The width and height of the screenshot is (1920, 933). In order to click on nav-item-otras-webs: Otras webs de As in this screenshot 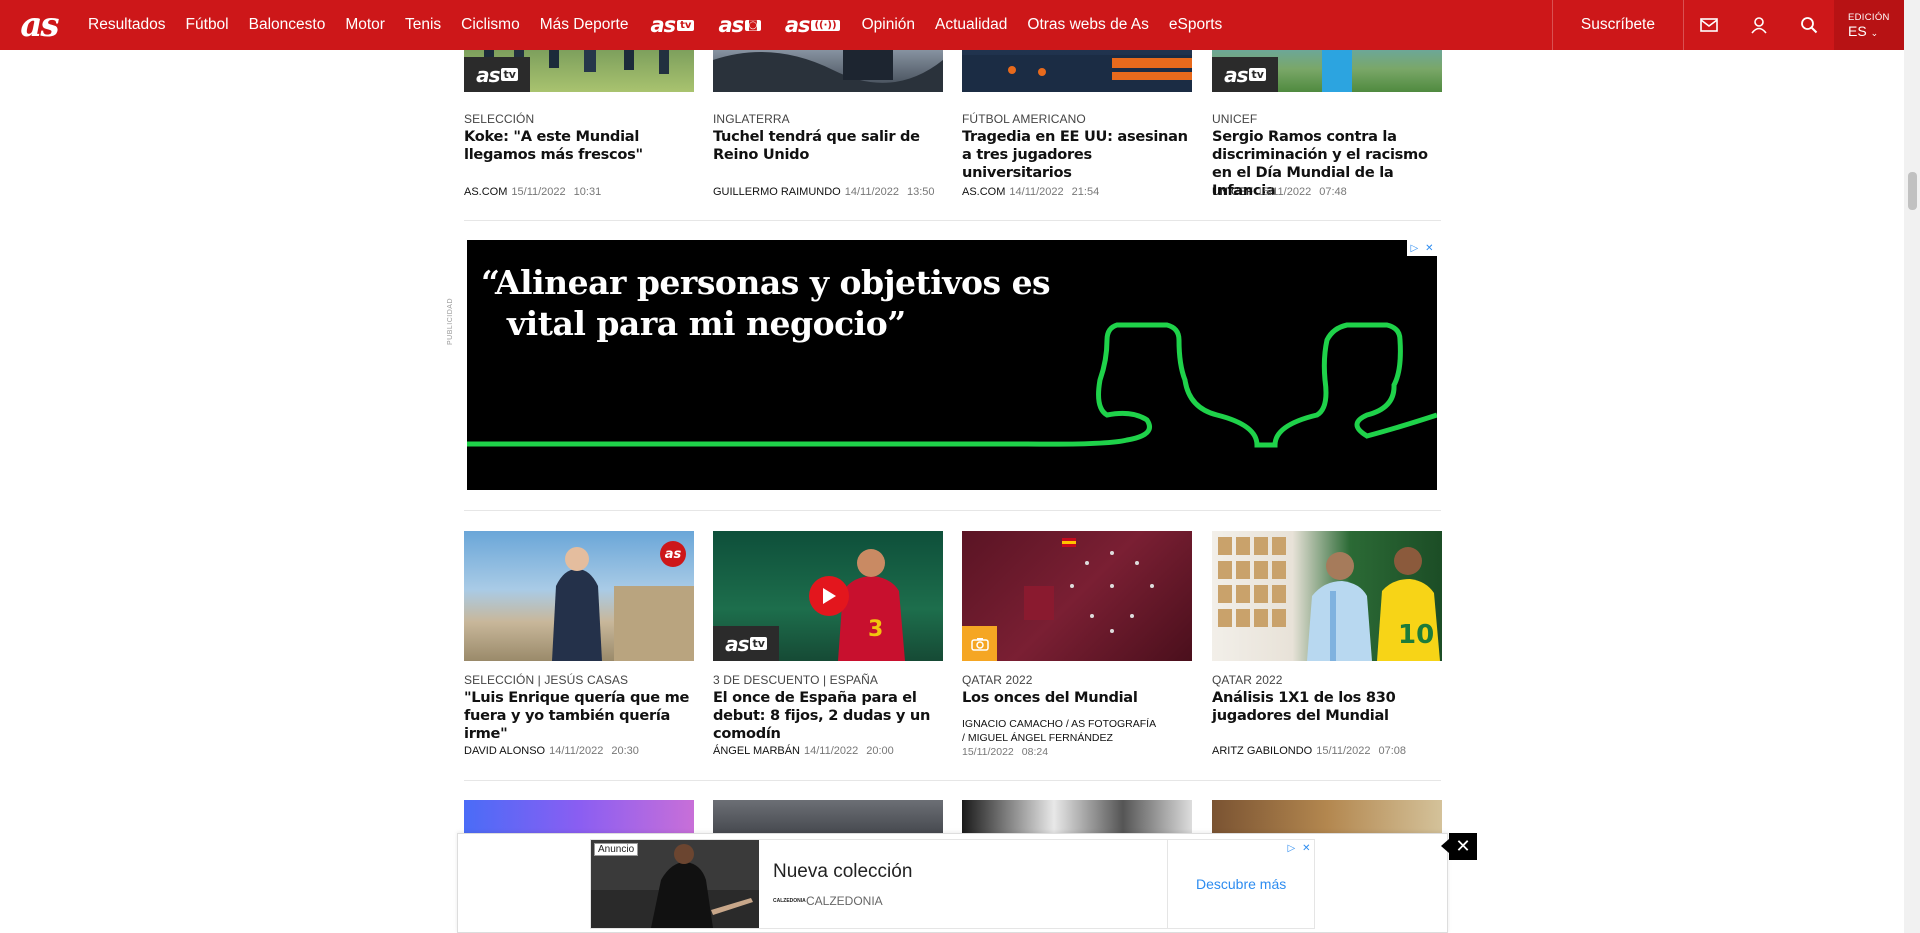, I will do `click(1087, 25)`.